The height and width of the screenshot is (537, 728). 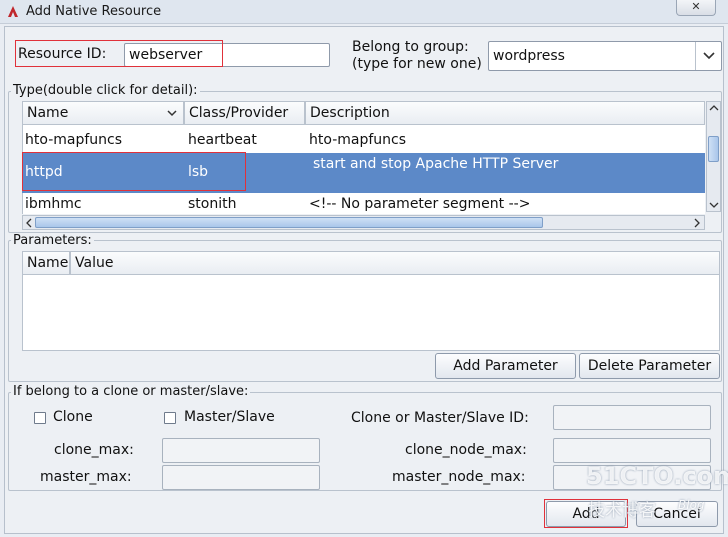 What do you see at coordinates (105, 90) in the screenshot?
I see `type-legend: Type(double click for detail):` at bounding box center [105, 90].